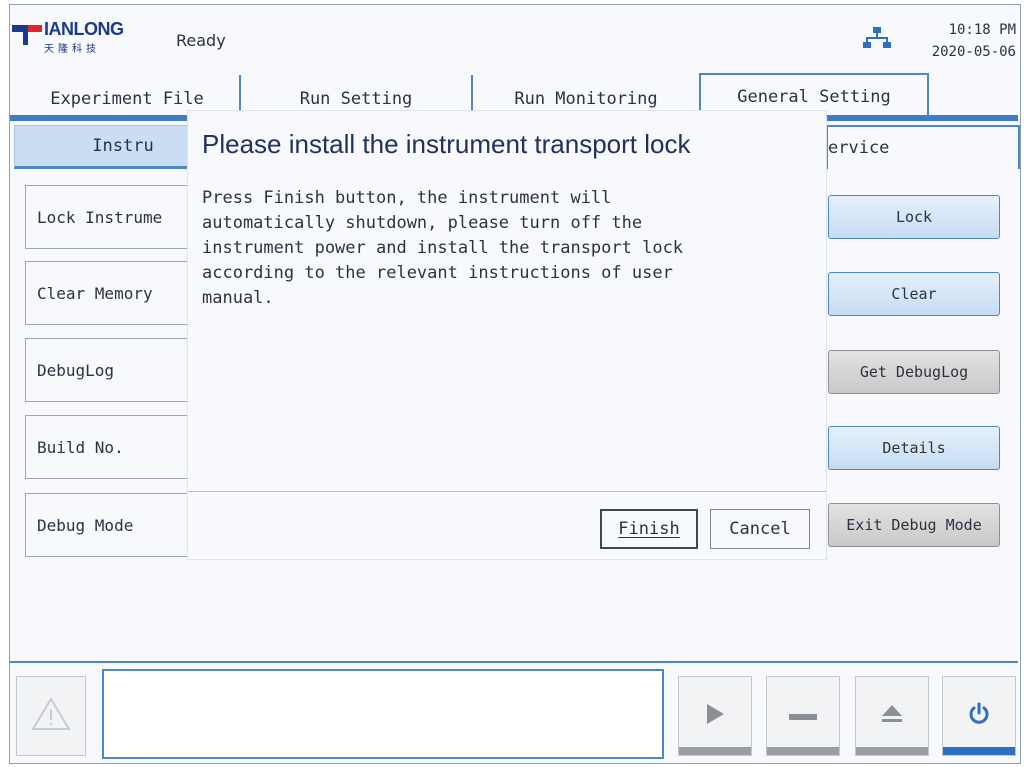  What do you see at coordinates (507, 491) in the screenshot?
I see `dialog-divider` at bounding box center [507, 491].